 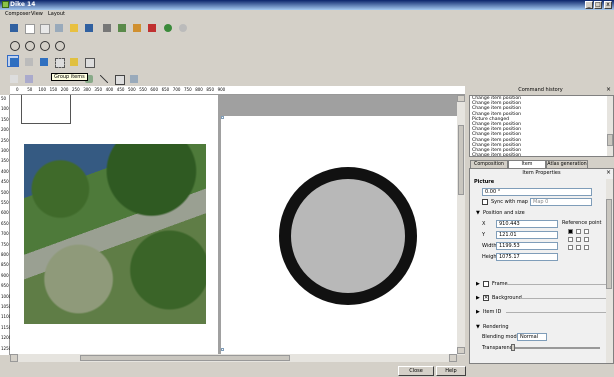 What do you see at coordinates (578, 231) in the screenshot?
I see `ref-top-middle` at bounding box center [578, 231].